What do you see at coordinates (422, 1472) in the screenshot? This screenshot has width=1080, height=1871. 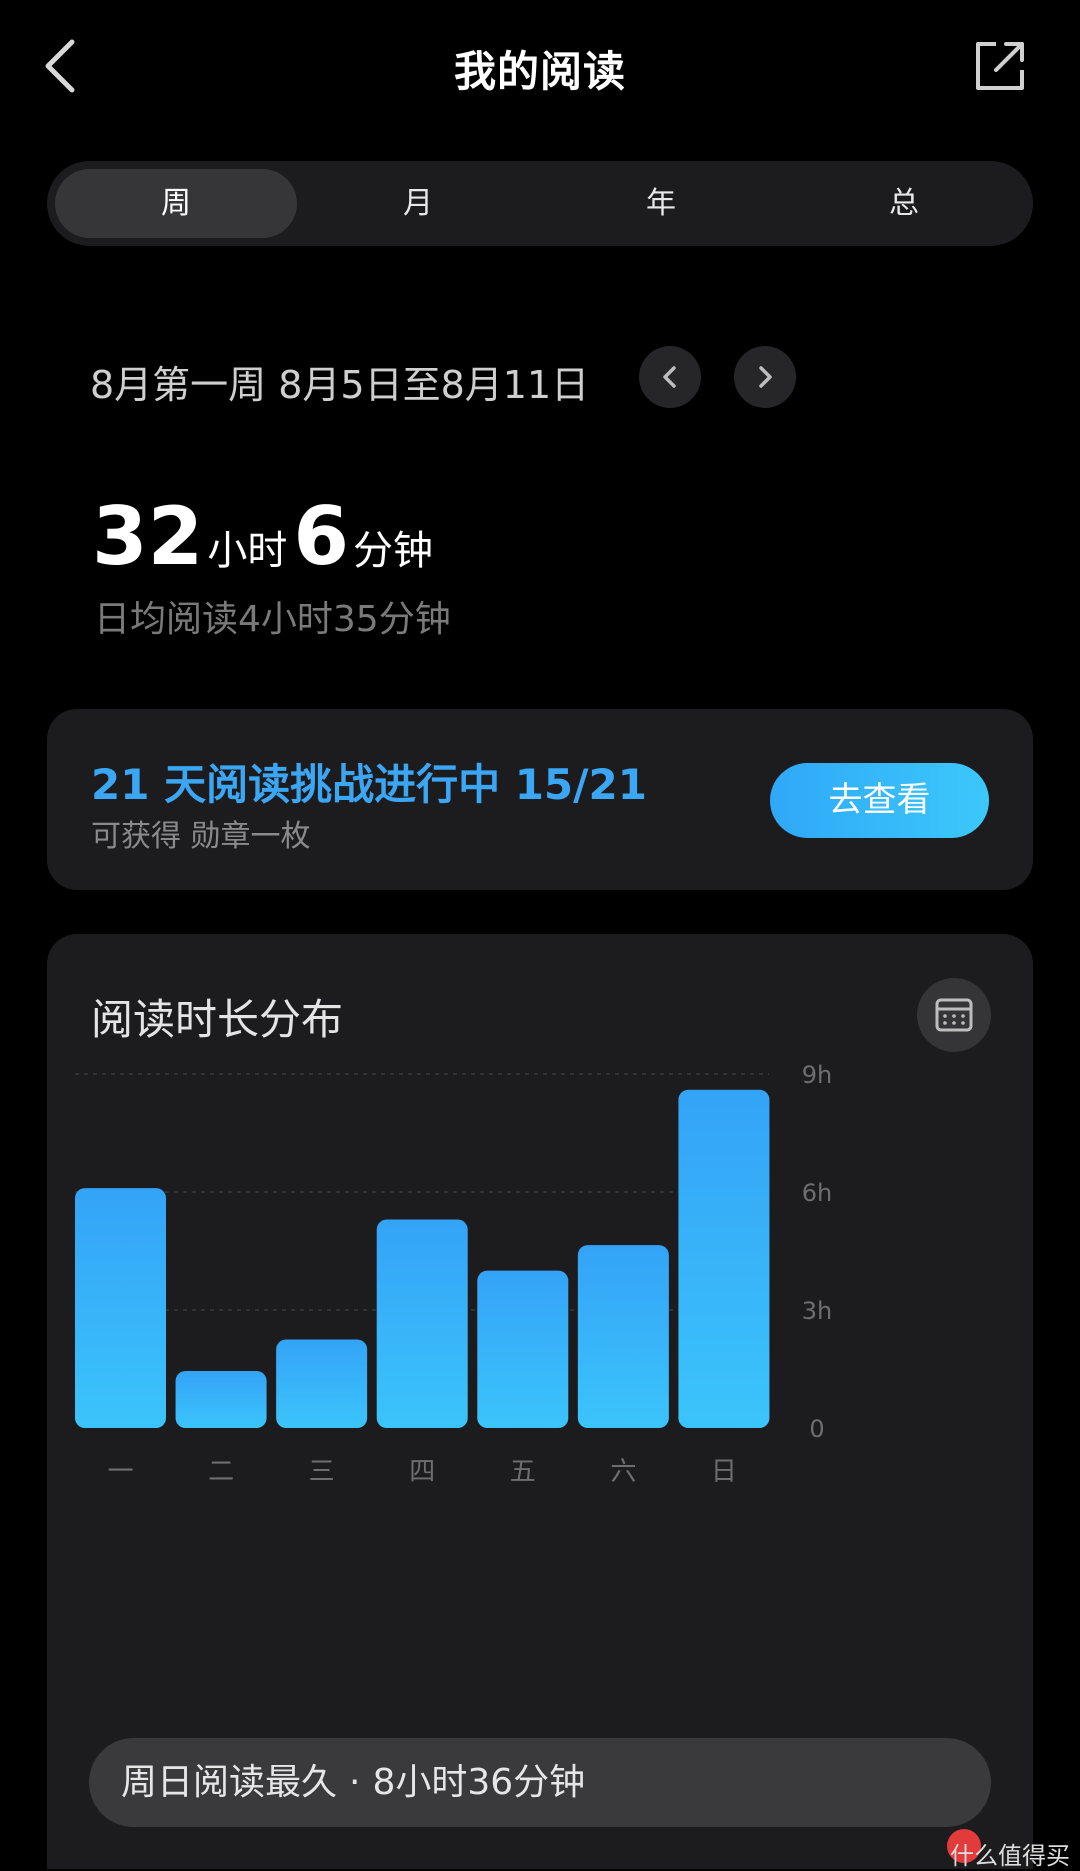 I see `x-tick-label: 四` at bounding box center [422, 1472].